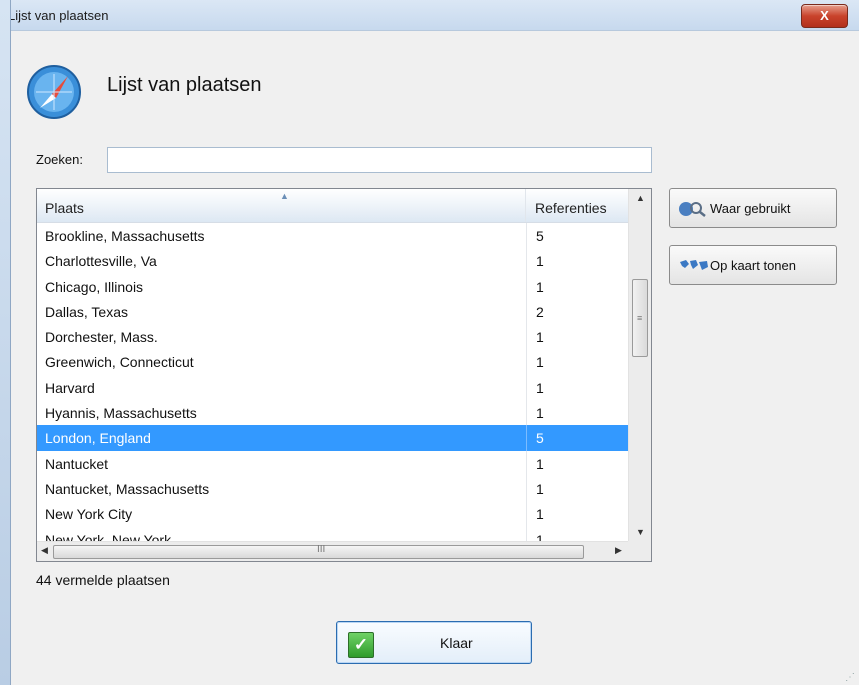 The image size is (859, 685). I want to click on list-row: Hyannis, Massachusetts 1, so click(332, 413).